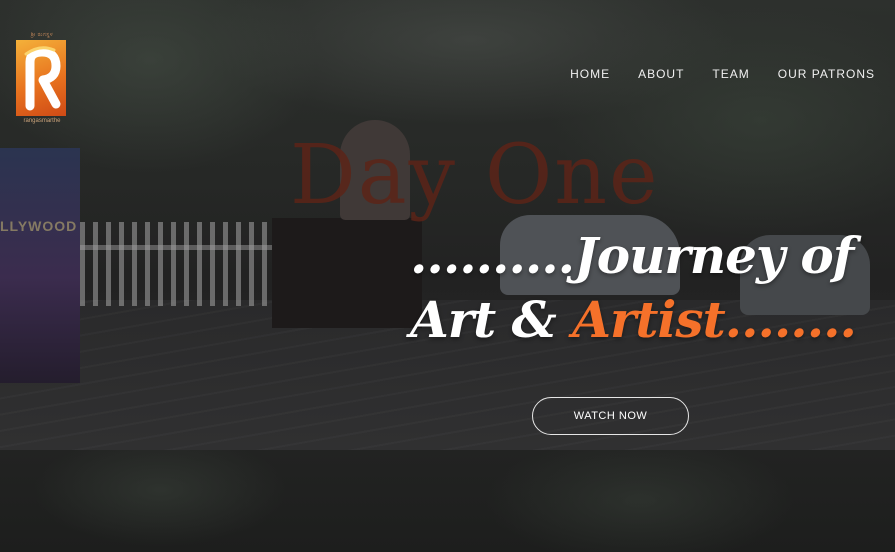 This screenshot has width=895, height=552. What do you see at coordinates (39, 226) in the screenshot?
I see `background-poster-text: LLYWOOD` at bounding box center [39, 226].